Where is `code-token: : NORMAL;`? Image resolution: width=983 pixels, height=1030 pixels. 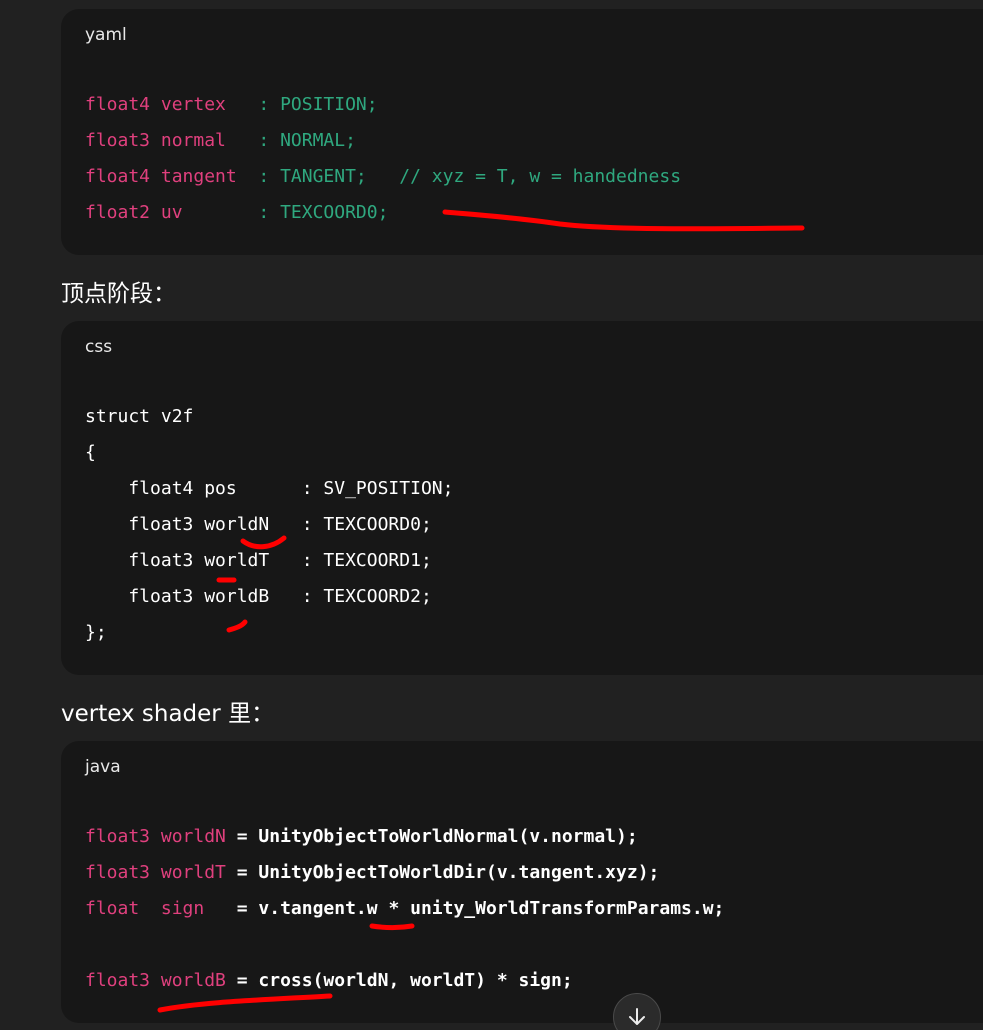
code-token: : NORMAL; is located at coordinates (307, 140).